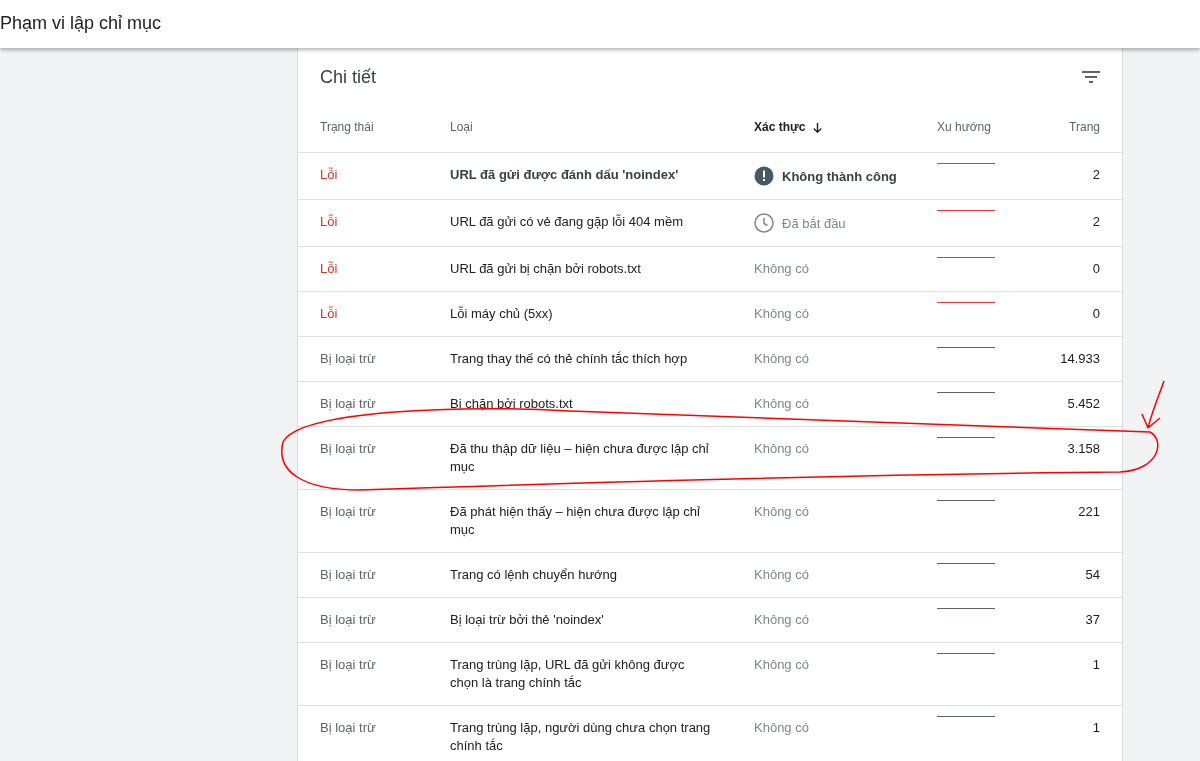  What do you see at coordinates (818, 127) in the screenshot?
I see `sort-down-arrow-icon` at bounding box center [818, 127].